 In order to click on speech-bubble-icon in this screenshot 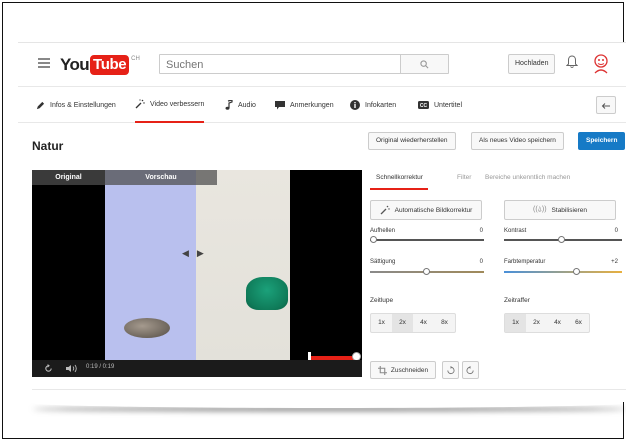, I will do `click(280, 104)`.